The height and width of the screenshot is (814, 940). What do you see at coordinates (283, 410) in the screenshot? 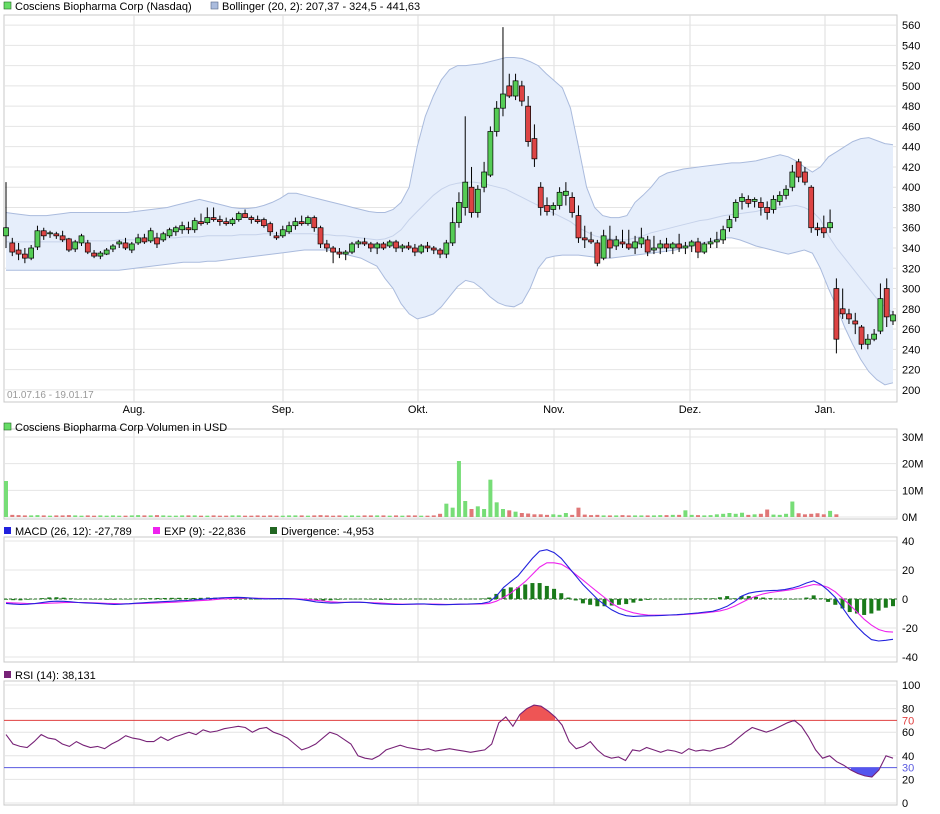
I see `month-label: Sep.` at bounding box center [283, 410].